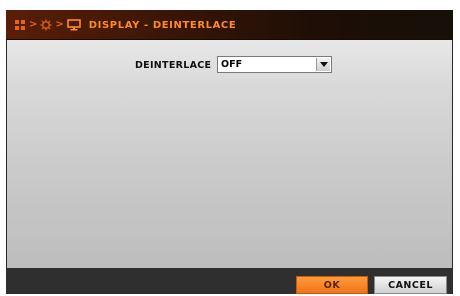 Image resolution: width=460 pixels, height=296 pixels. I want to click on chevron-down-icon, so click(323, 64).